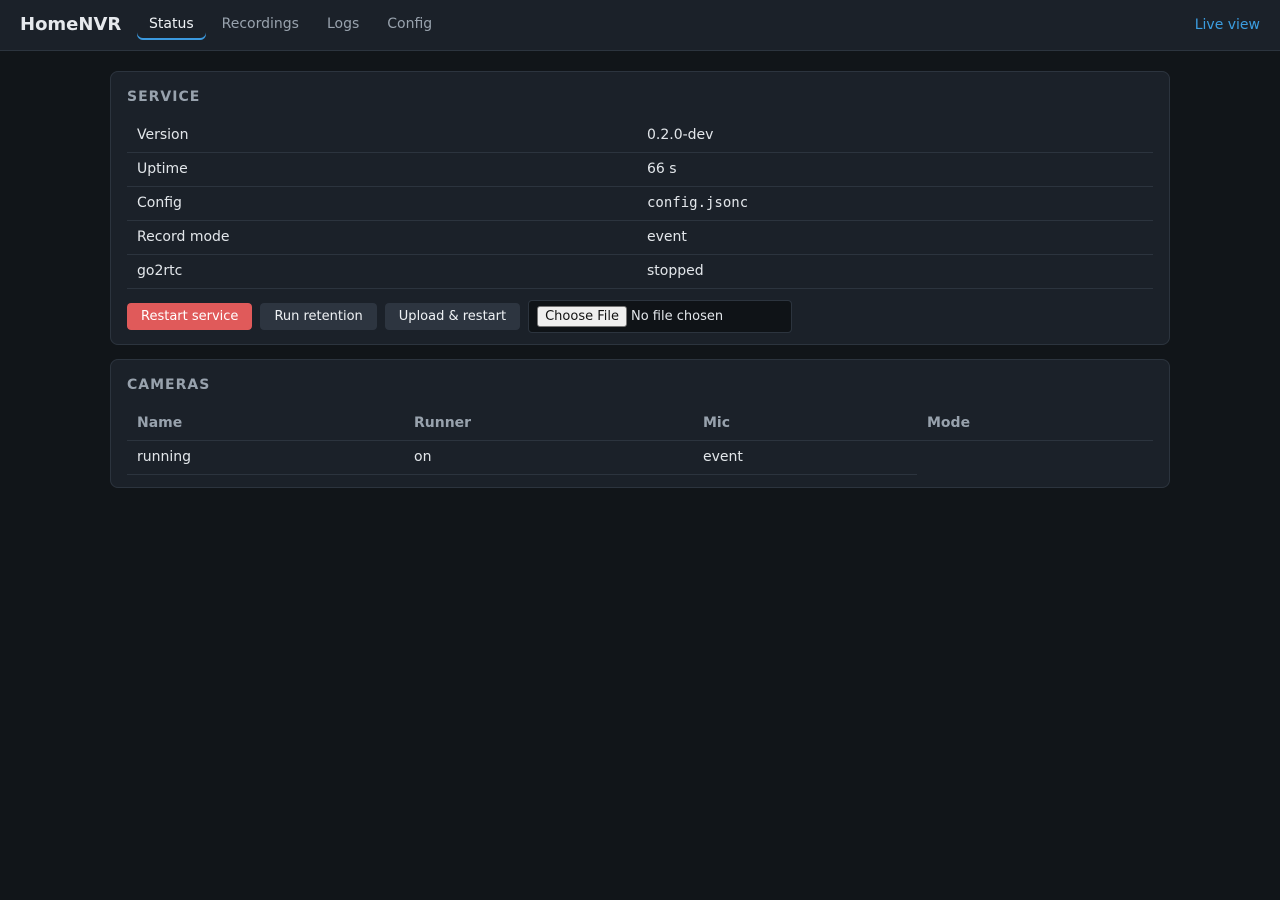  I want to click on app-brand: HomeNVR, so click(71, 24).